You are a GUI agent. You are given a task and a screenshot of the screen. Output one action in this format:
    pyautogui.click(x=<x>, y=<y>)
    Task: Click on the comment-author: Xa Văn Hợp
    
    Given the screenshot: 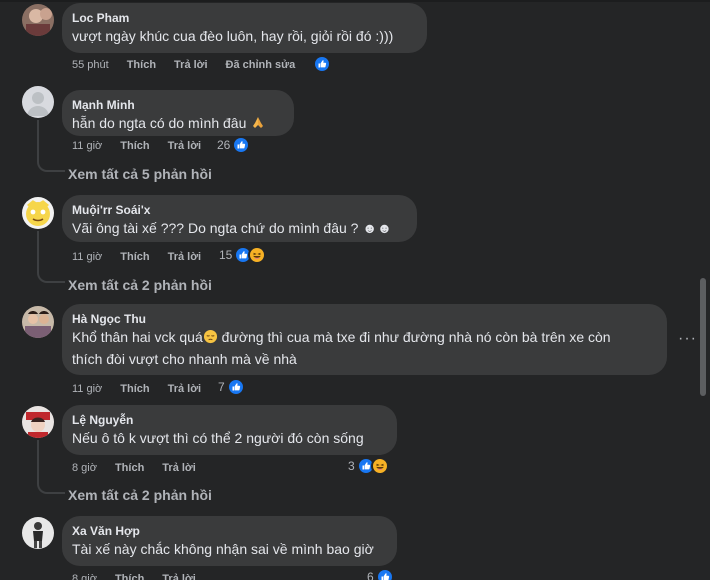 What is the action you would take?
    pyautogui.click(x=228, y=531)
    